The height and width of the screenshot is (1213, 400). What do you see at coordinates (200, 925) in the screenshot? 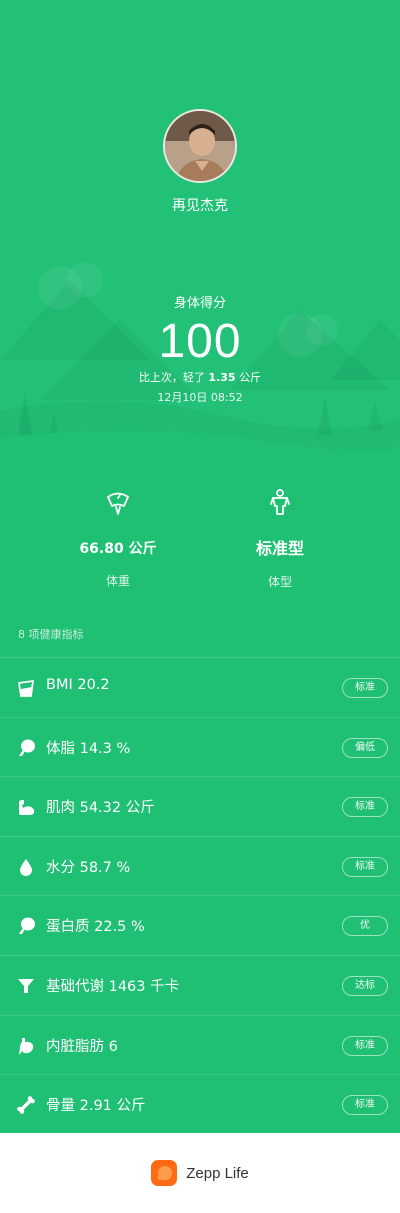
I see `metric-row-protein: 蛋白质 22.5 % 优` at bounding box center [200, 925].